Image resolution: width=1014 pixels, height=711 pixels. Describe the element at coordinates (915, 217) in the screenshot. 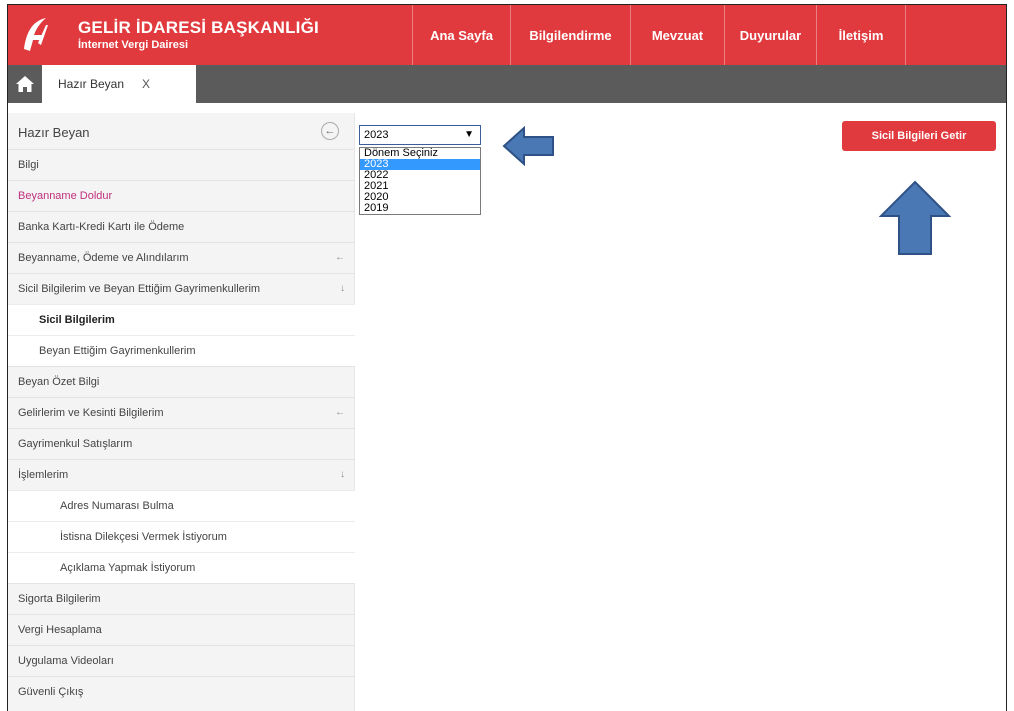

I see `annotation-arrow-up-icon` at that location.